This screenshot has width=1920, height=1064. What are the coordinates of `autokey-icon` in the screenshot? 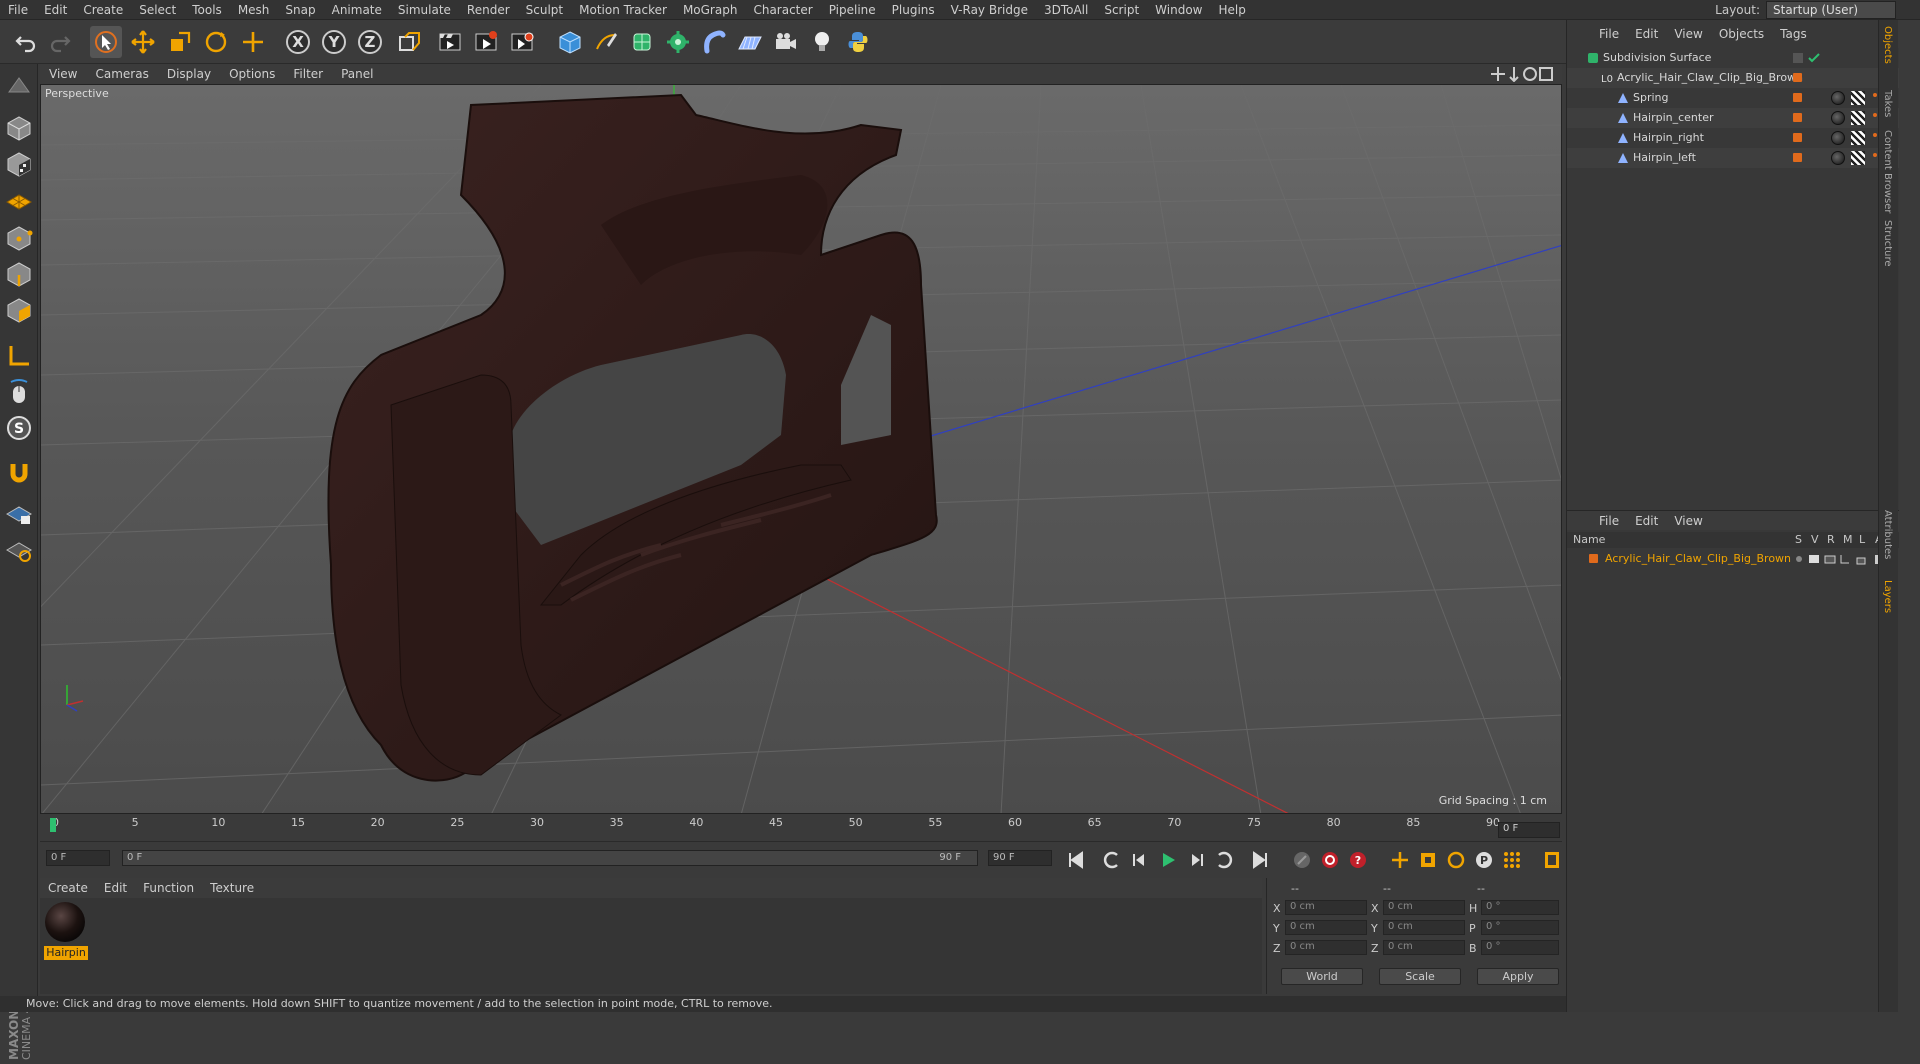 It's located at (1330, 860).